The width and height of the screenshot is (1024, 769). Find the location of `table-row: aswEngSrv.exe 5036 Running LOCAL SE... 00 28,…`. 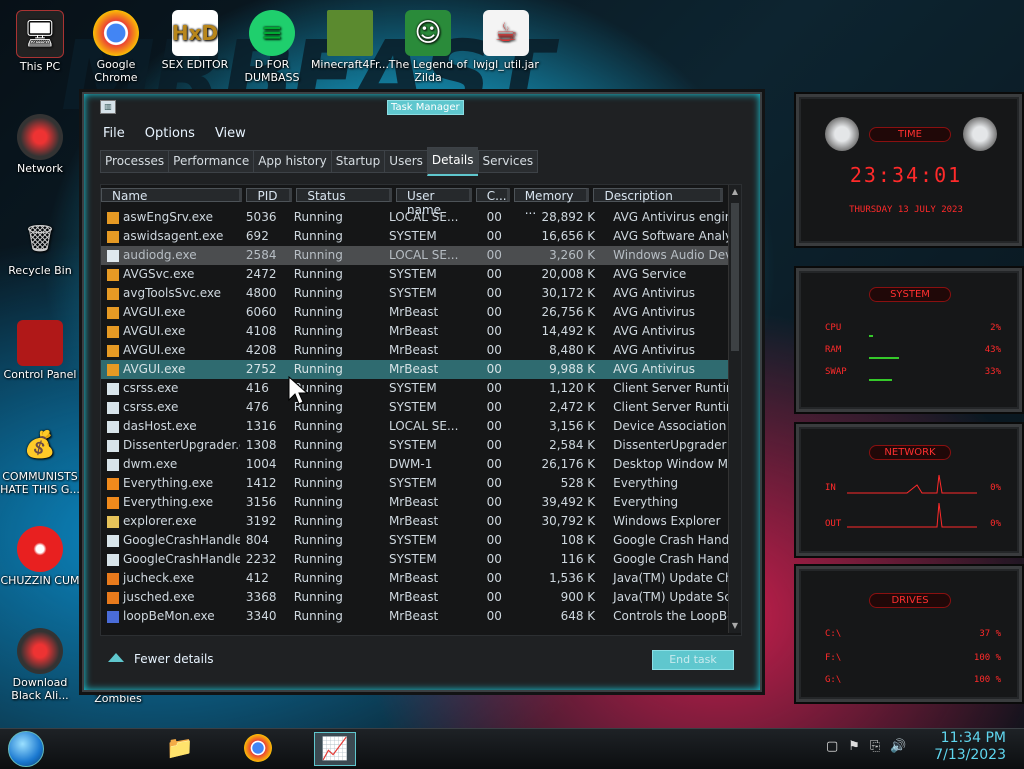

table-row: aswEngSrv.exe 5036 Running LOCAL SE... 00 28,… is located at coordinates (415, 217).